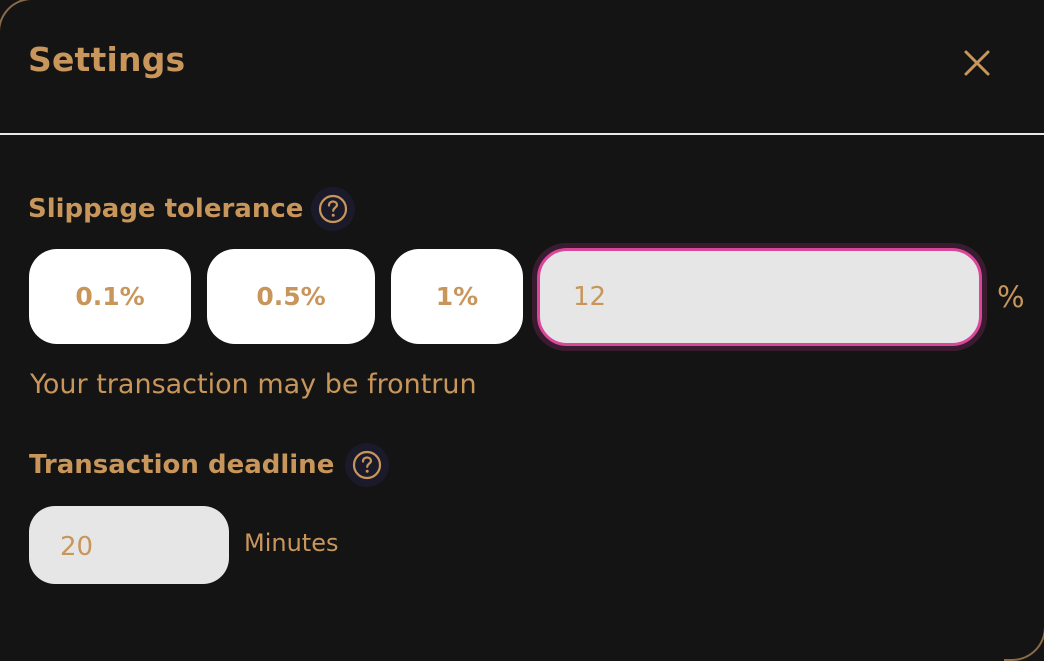  I want to click on slippage-preset-0-1: 0.1%, so click(110, 296).